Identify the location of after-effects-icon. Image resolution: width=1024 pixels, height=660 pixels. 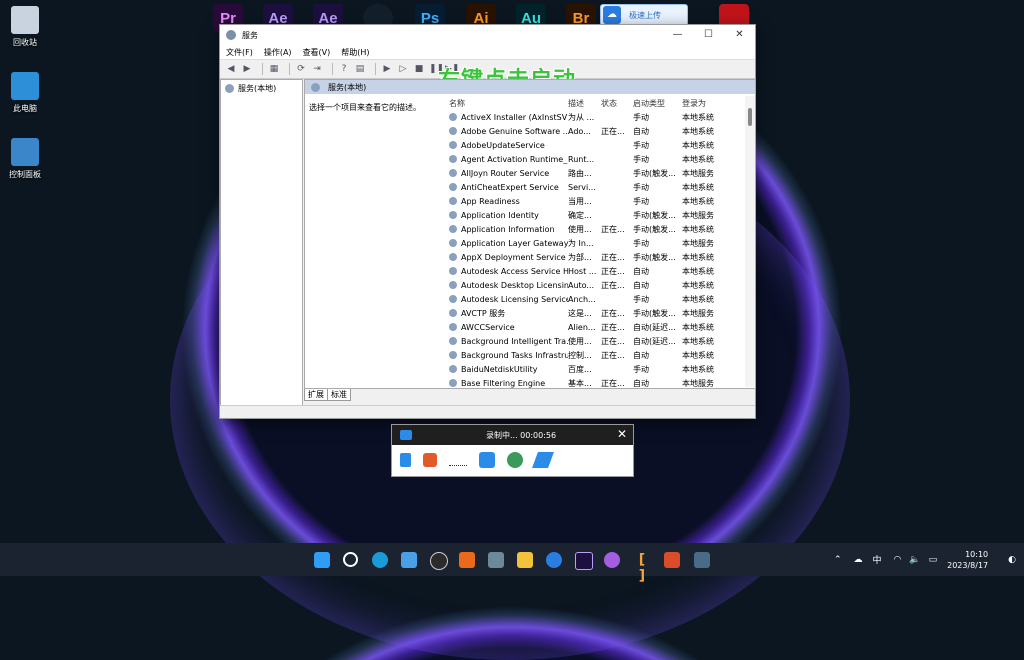
(584, 561).